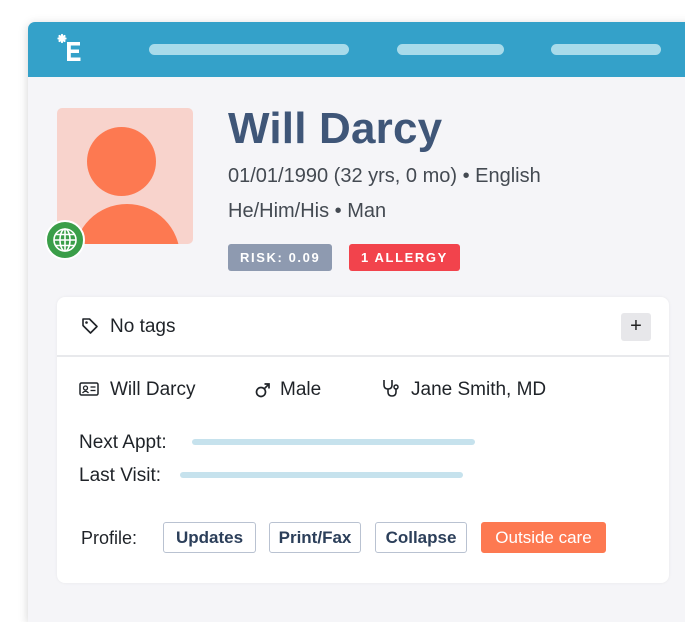 The height and width of the screenshot is (622, 685). What do you see at coordinates (121, 161) in the screenshot?
I see `avatar-head` at bounding box center [121, 161].